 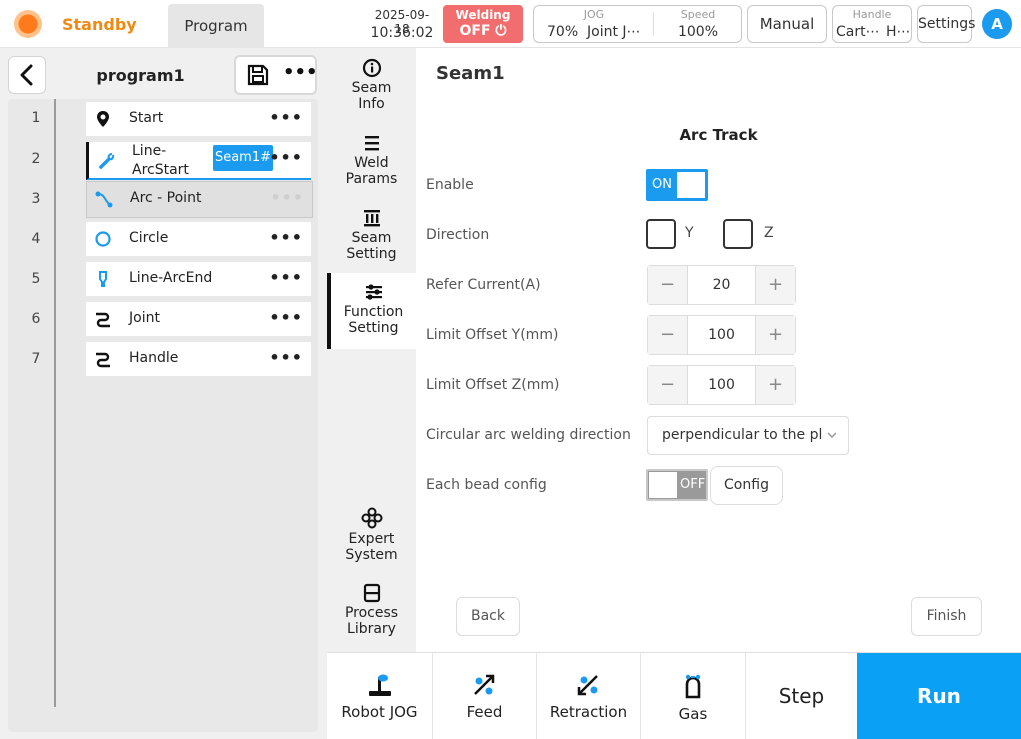 I want to click on toggle-text: ON, so click(x=662, y=184).